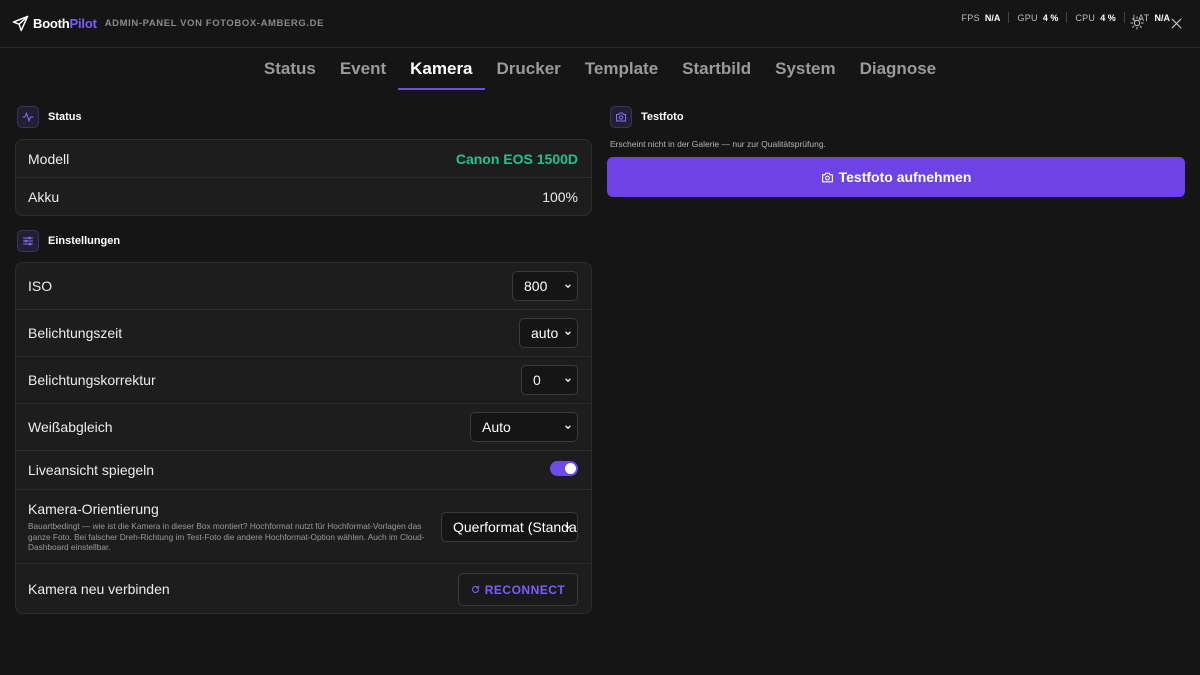  I want to click on brand-name: BoothPilot, so click(65, 23).